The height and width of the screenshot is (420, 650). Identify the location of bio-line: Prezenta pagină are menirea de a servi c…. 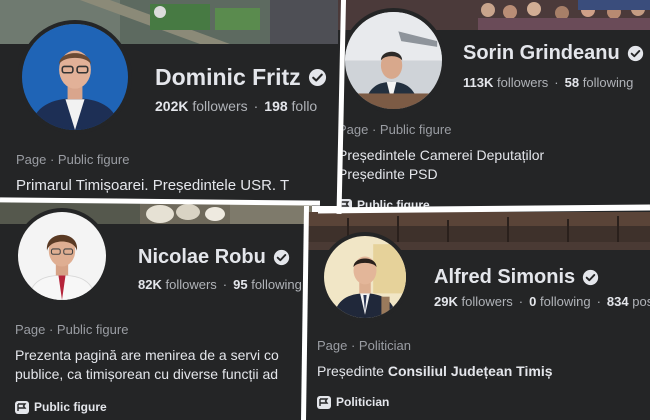
(147, 355).